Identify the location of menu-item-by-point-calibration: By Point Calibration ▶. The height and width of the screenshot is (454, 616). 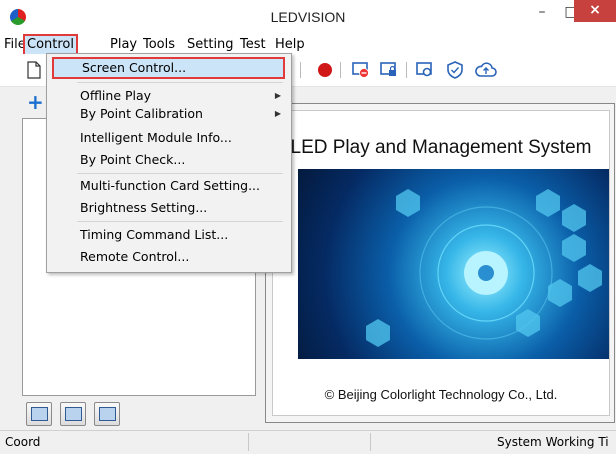
(169, 114).